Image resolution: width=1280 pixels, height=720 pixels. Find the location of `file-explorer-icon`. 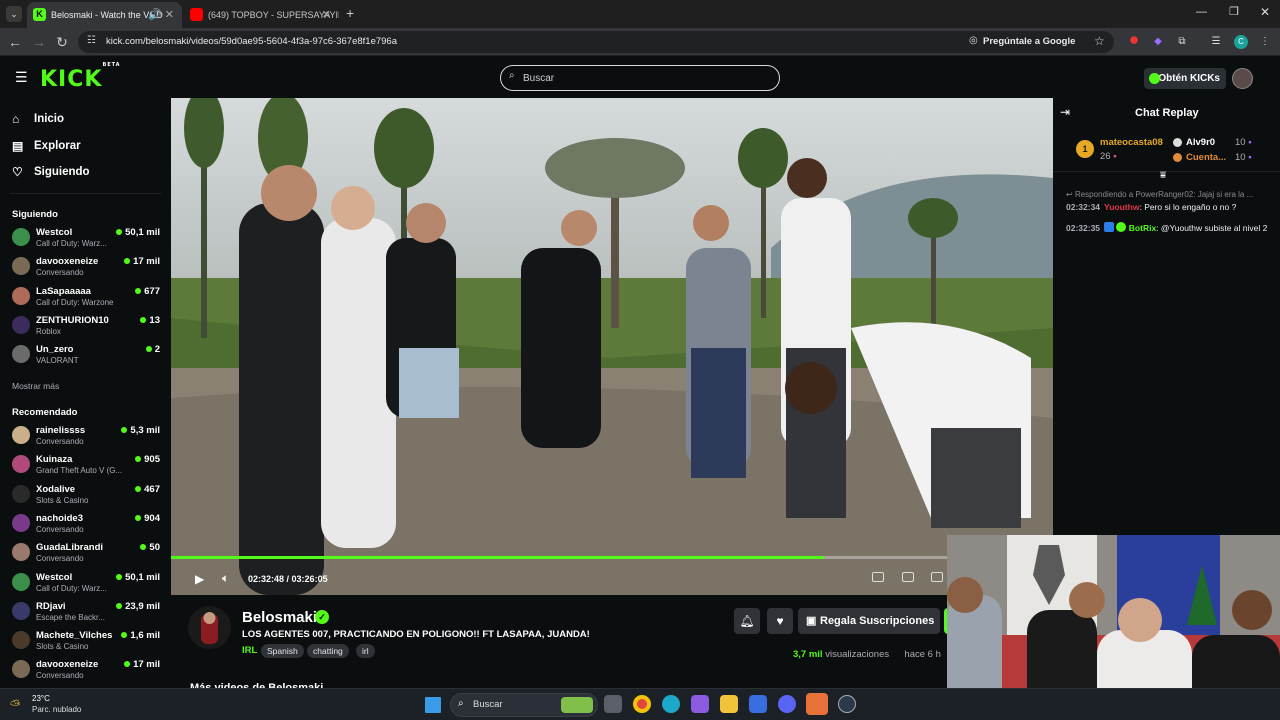

file-explorer-icon is located at coordinates (729, 704).